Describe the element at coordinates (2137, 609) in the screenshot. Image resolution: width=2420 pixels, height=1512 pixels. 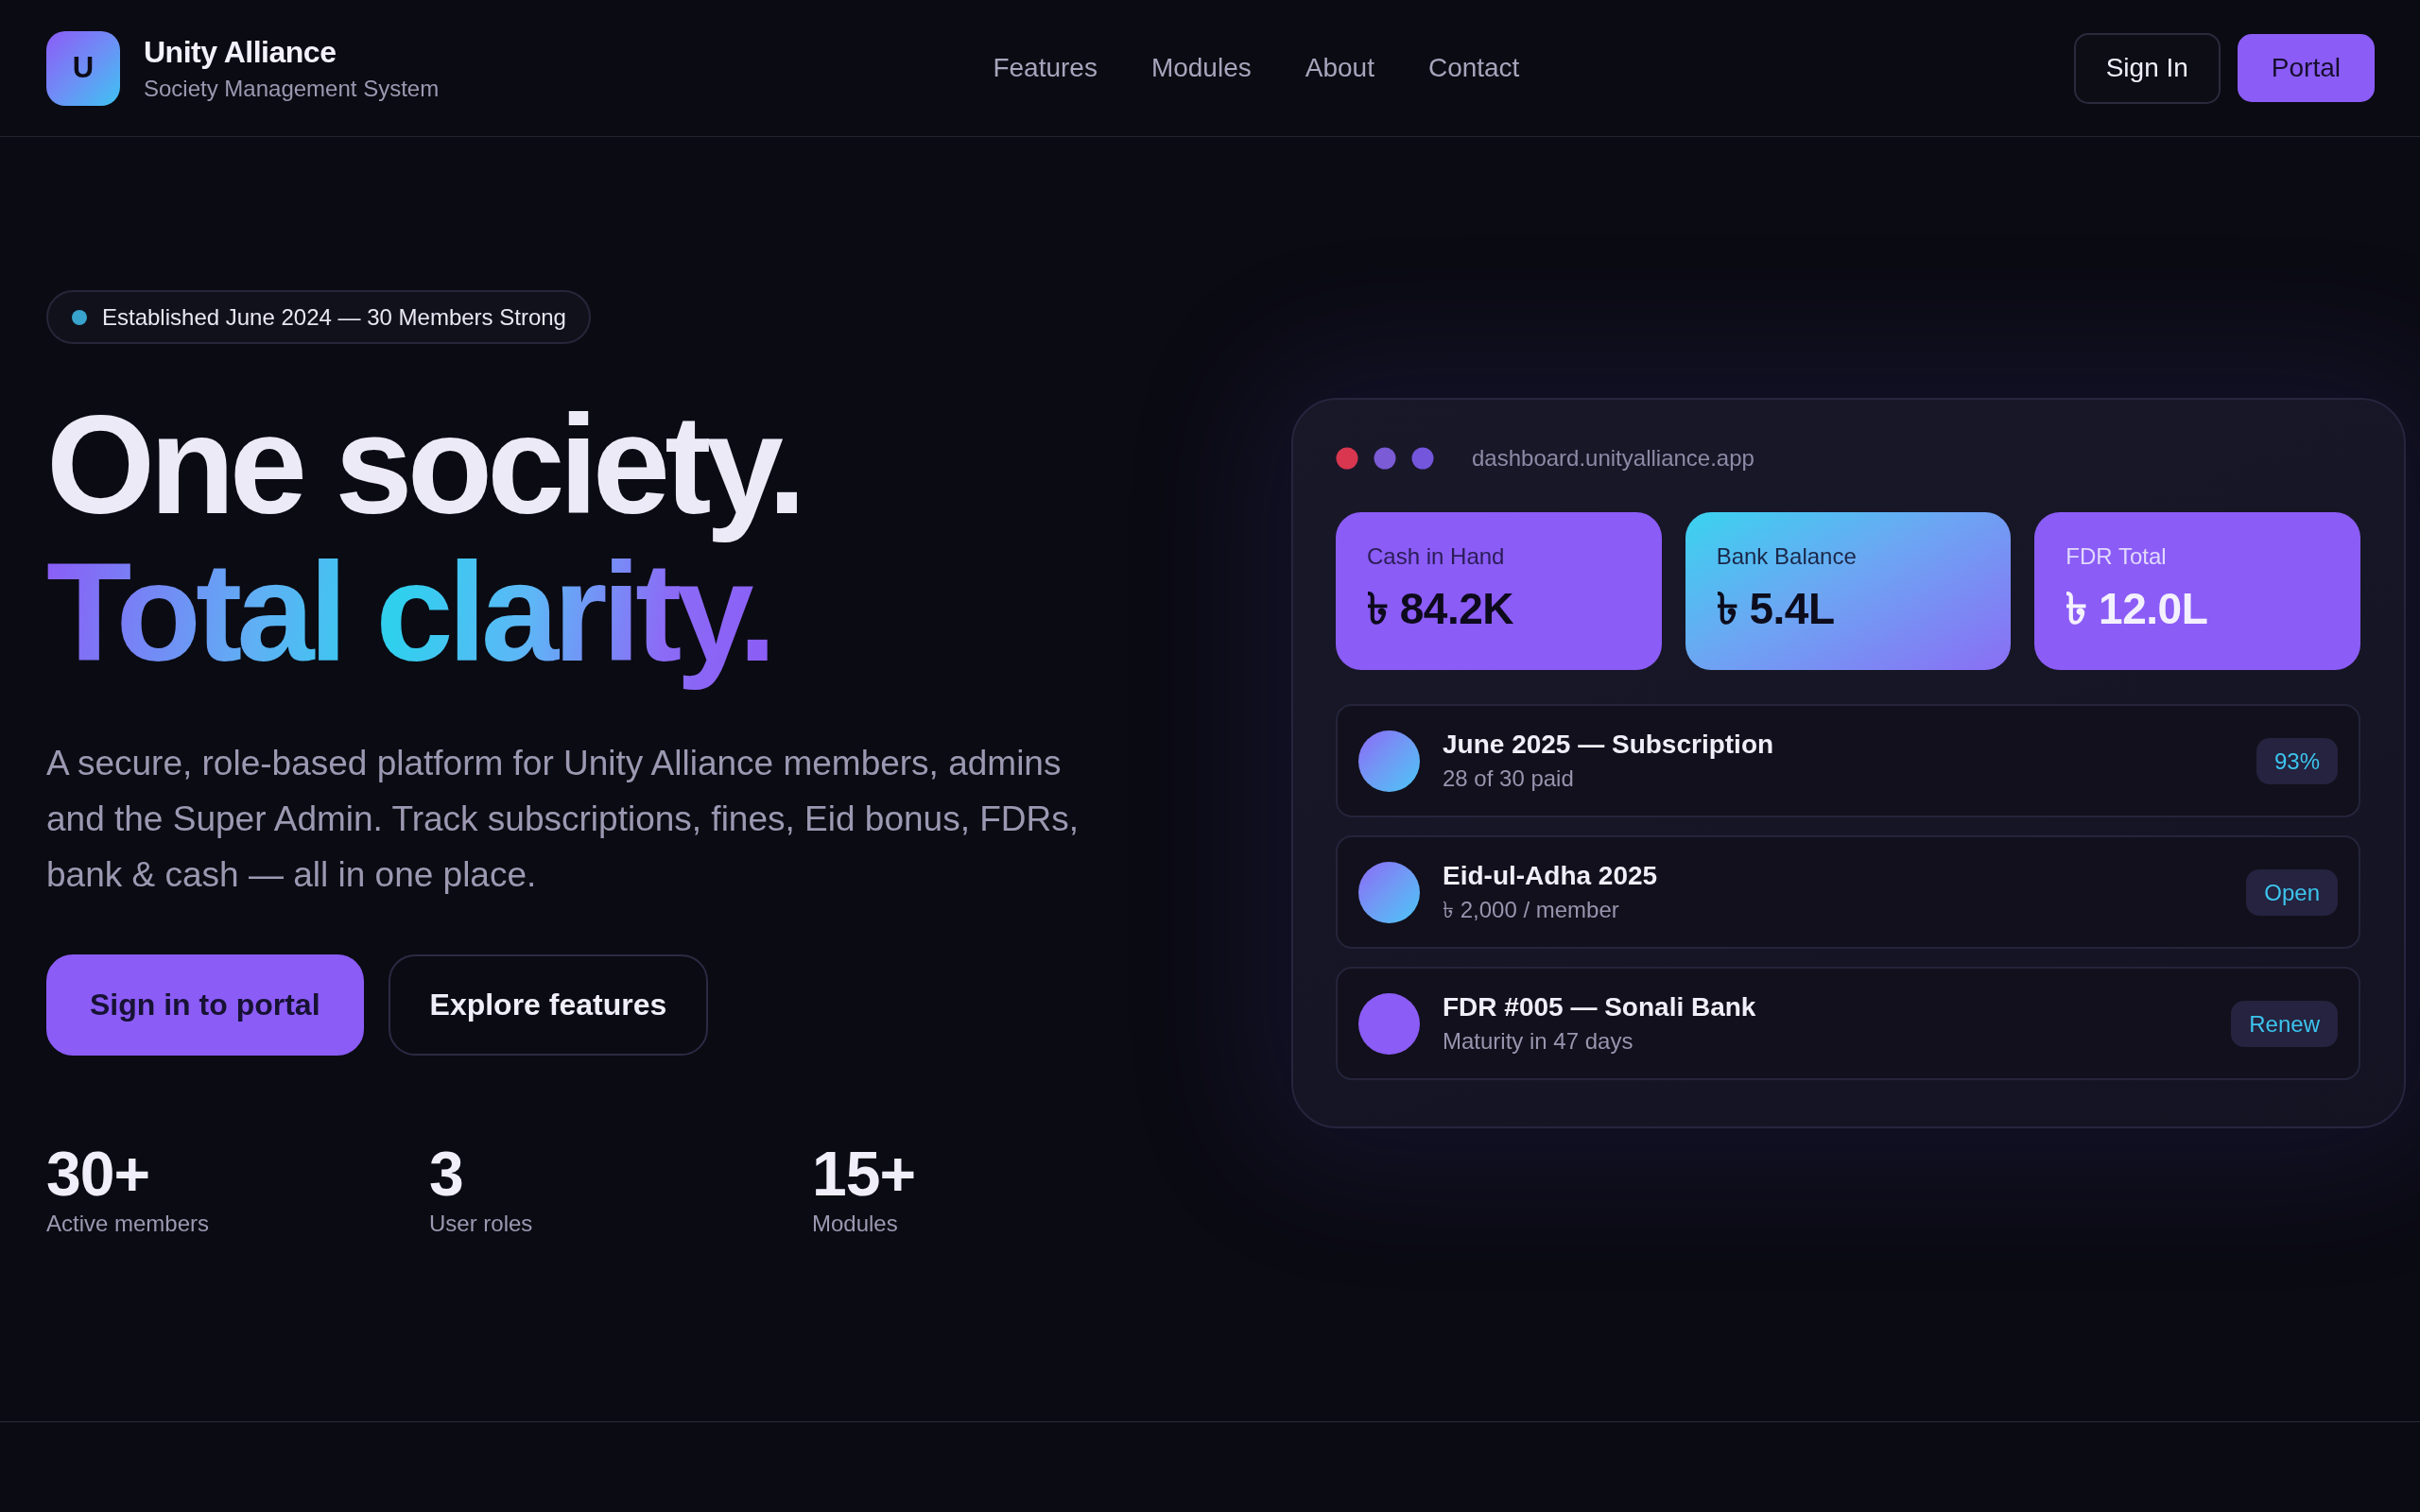
I see `card-value: ৳ 12.0L` at that location.